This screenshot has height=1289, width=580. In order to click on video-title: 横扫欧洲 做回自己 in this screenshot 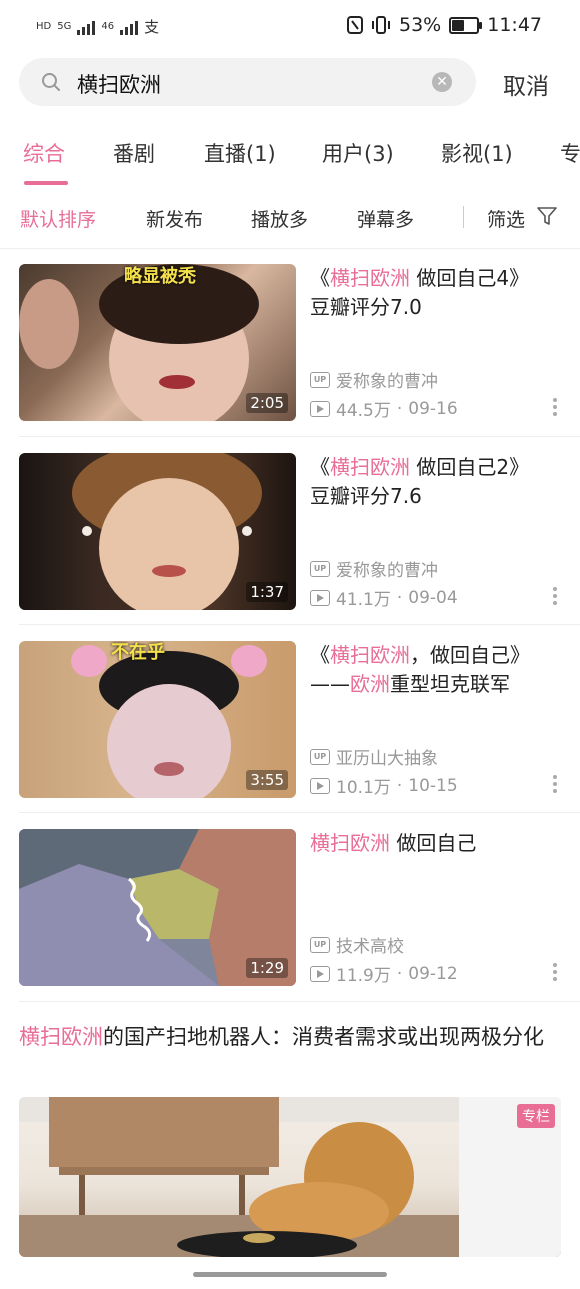, I will do `click(435, 843)`.